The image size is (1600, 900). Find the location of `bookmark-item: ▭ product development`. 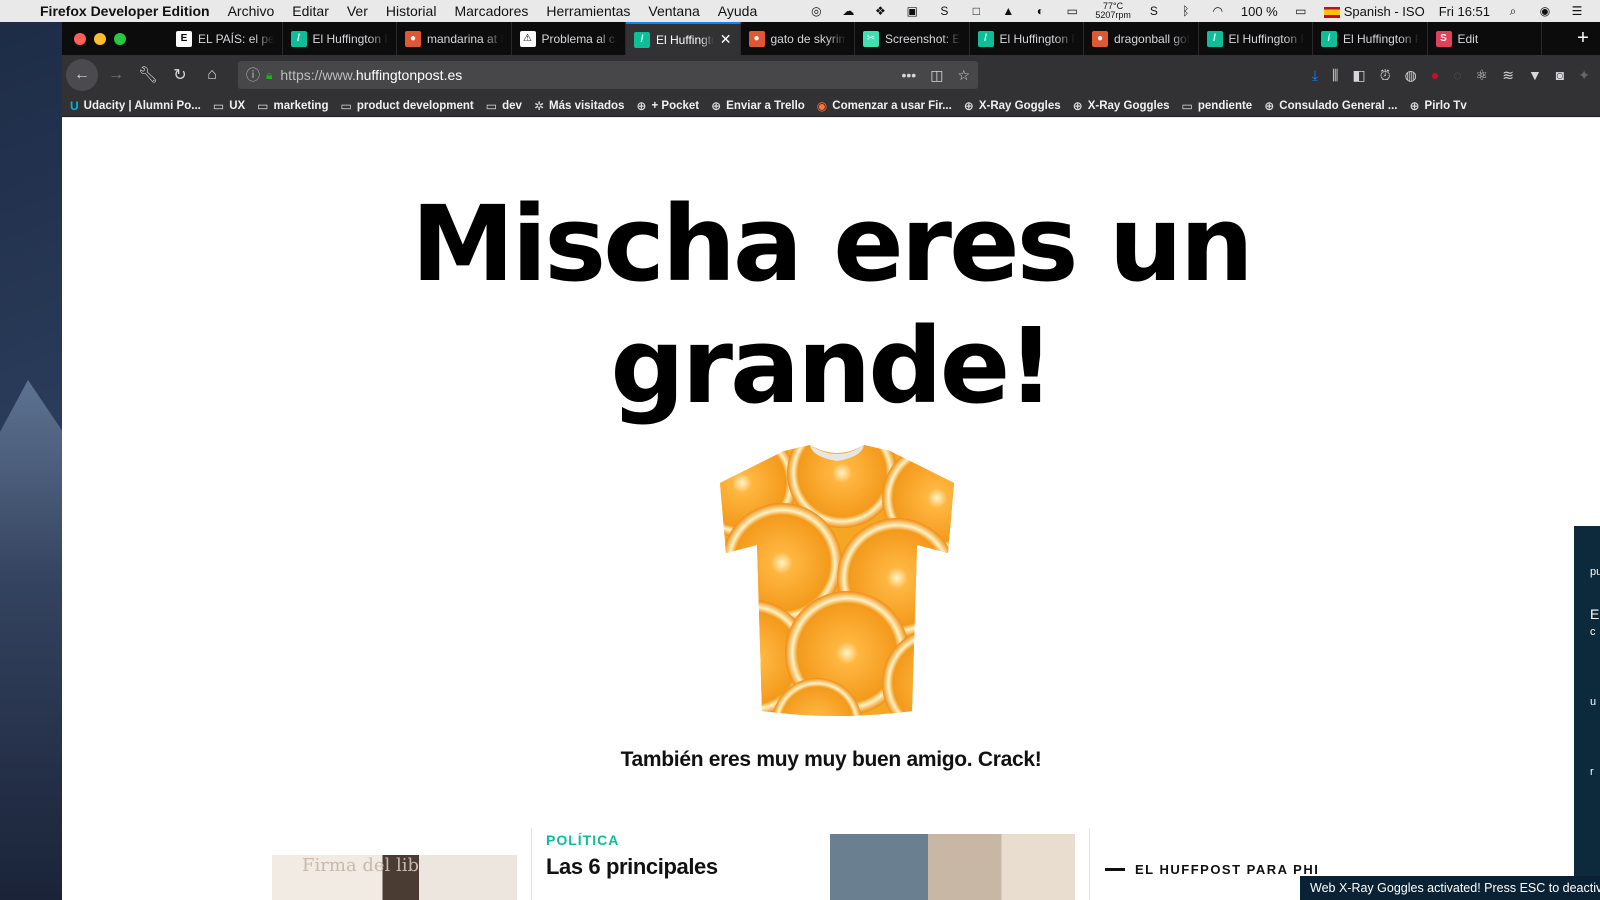

bookmark-item: ▭ product development is located at coordinates (406, 106).